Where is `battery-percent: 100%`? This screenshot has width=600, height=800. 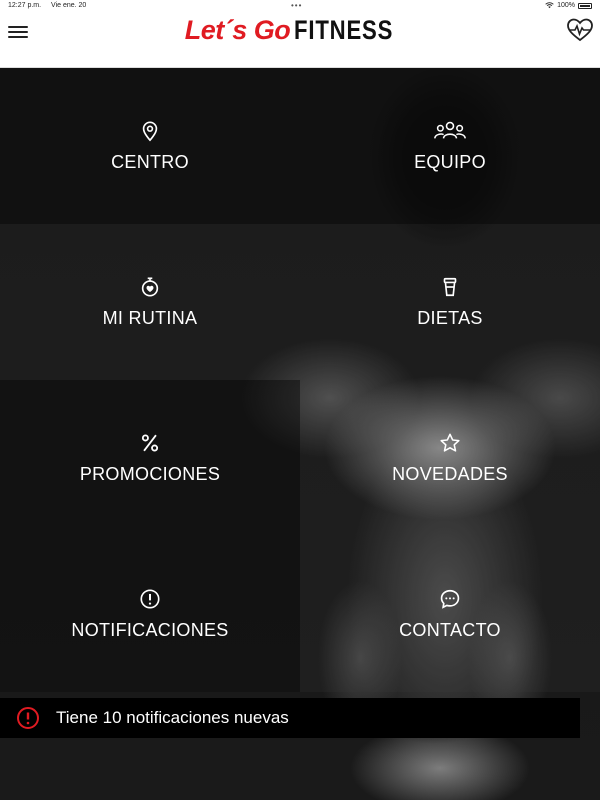
battery-percent: 100% is located at coordinates (566, 5).